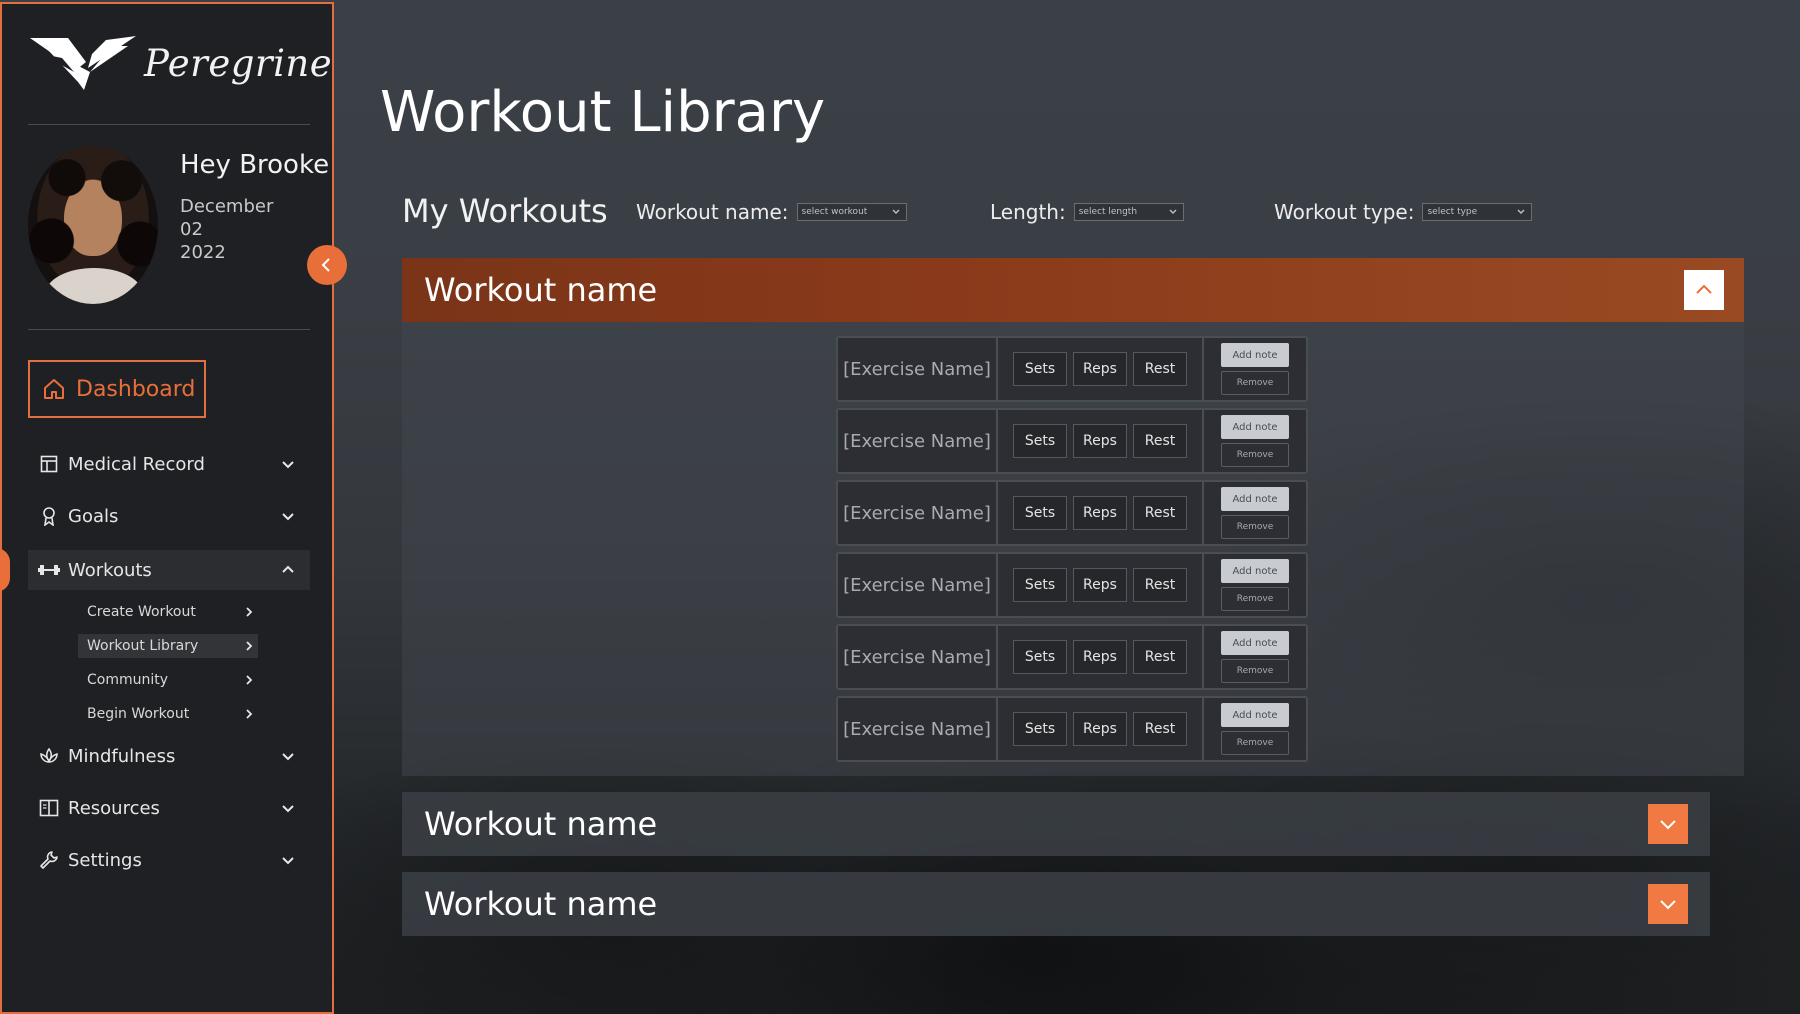 The image size is (1800, 1014). Describe the element at coordinates (169, 756) in the screenshot. I see `sidebar-item-mindfulness: Mindfulness` at that location.